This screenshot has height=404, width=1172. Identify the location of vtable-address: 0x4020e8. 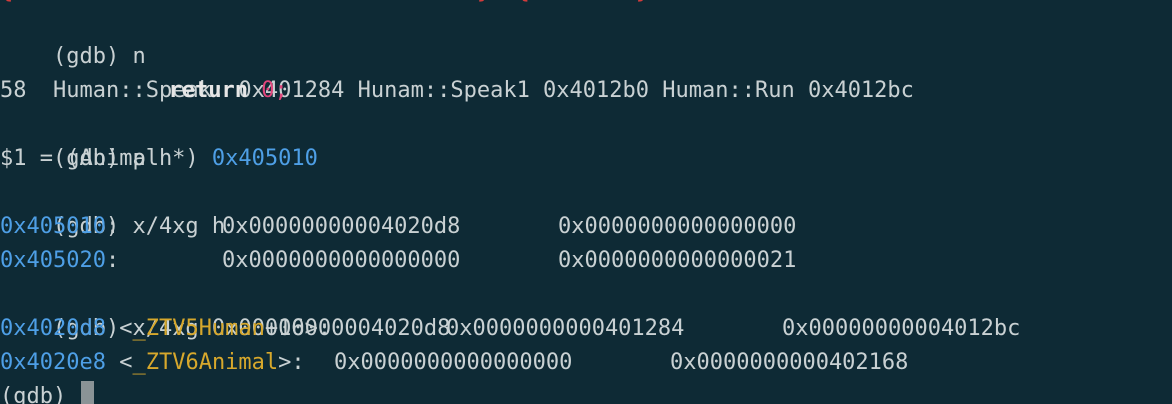
(53, 362).